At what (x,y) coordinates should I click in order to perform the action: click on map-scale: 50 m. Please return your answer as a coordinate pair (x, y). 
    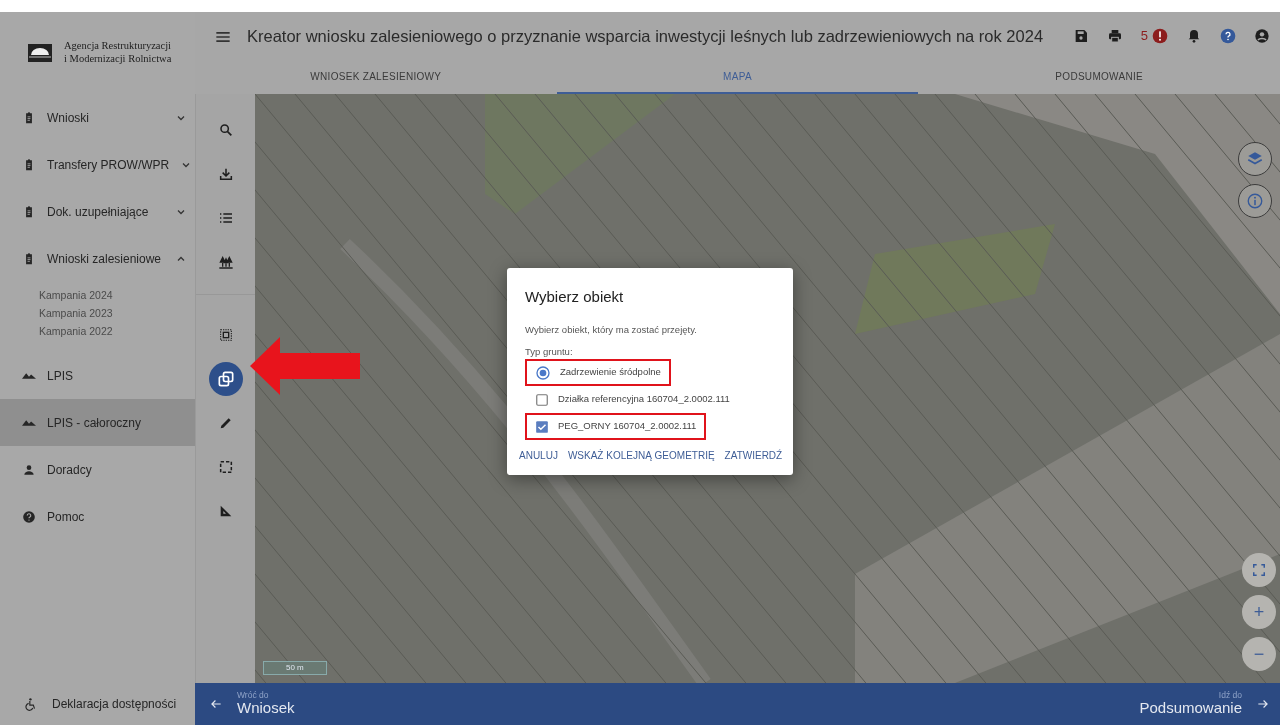
    Looking at the image, I should click on (295, 668).